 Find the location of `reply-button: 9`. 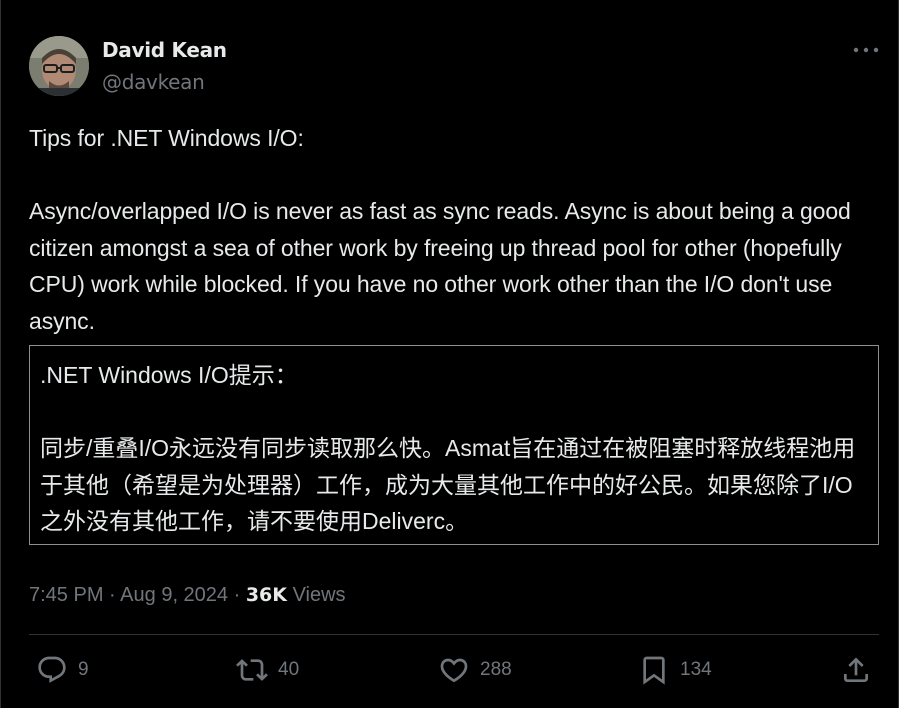

reply-button: 9 is located at coordinates (62, 670).